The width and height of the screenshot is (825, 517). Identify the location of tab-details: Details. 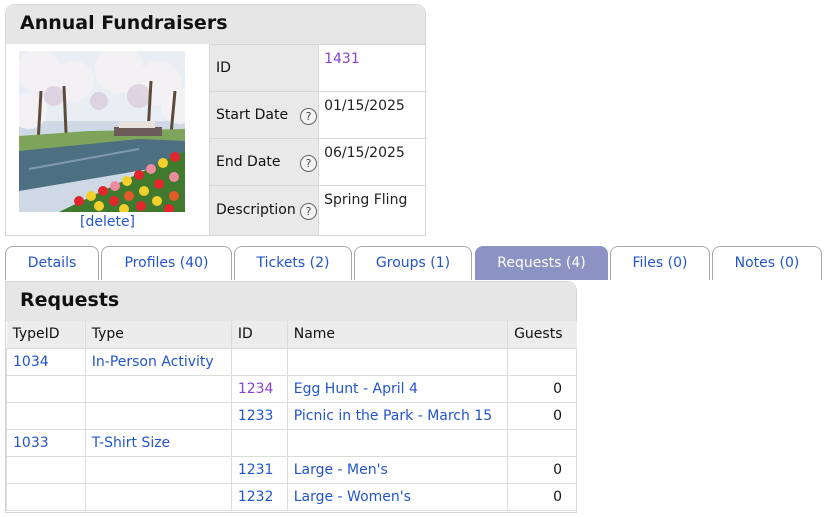
(52, 263).